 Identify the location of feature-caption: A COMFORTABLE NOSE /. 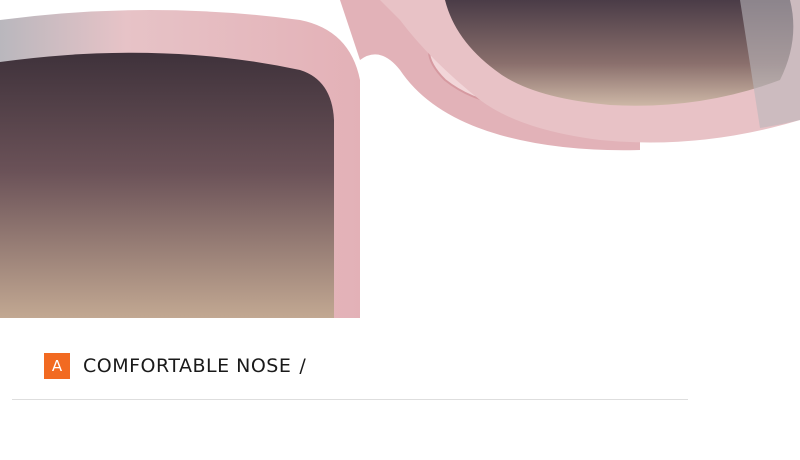
(175, 366).